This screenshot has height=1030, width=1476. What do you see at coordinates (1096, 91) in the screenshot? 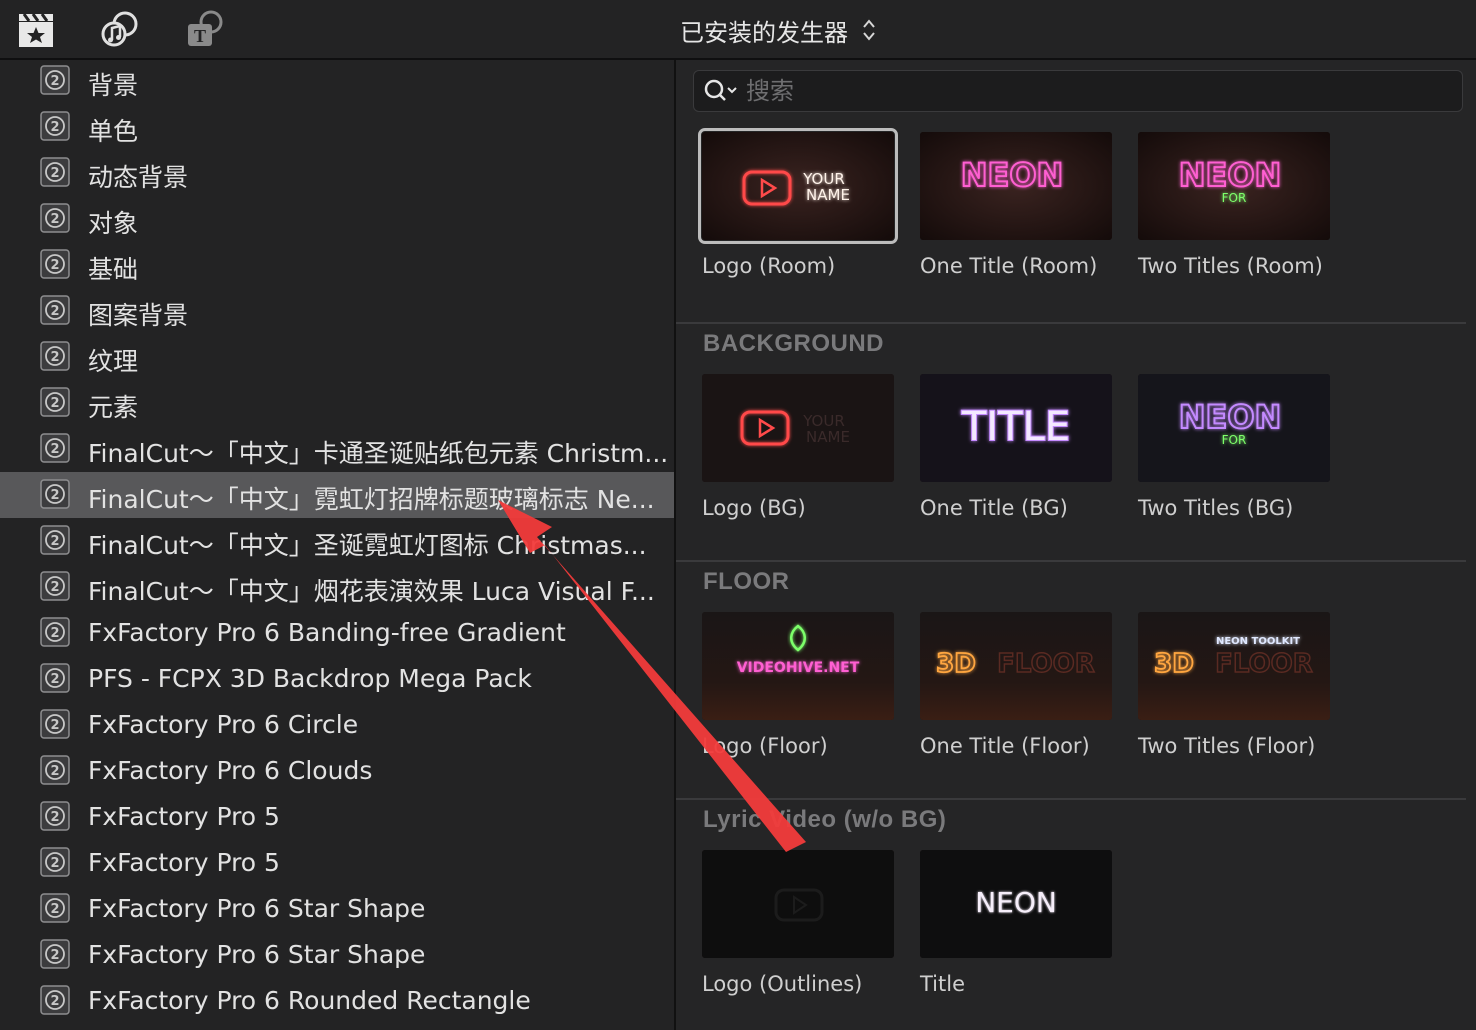
I see `search-input` at bounding box center [1096, 91].